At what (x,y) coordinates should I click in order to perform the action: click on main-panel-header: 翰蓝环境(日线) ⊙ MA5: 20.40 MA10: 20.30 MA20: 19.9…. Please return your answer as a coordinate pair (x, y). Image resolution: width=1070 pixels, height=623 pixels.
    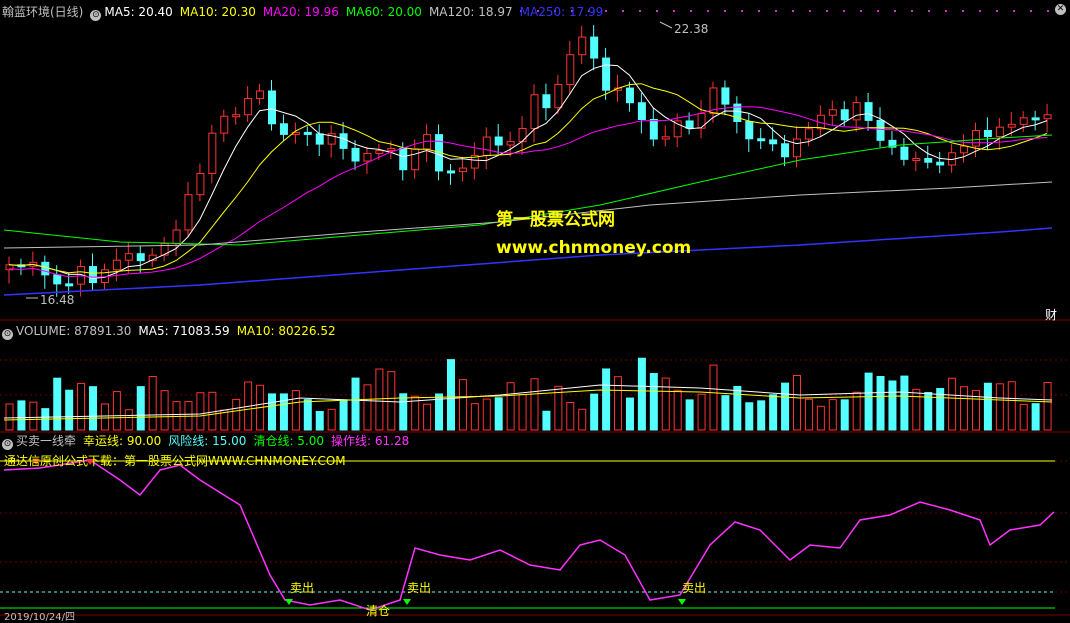
    Looking at the image, I should click on (306, 12).